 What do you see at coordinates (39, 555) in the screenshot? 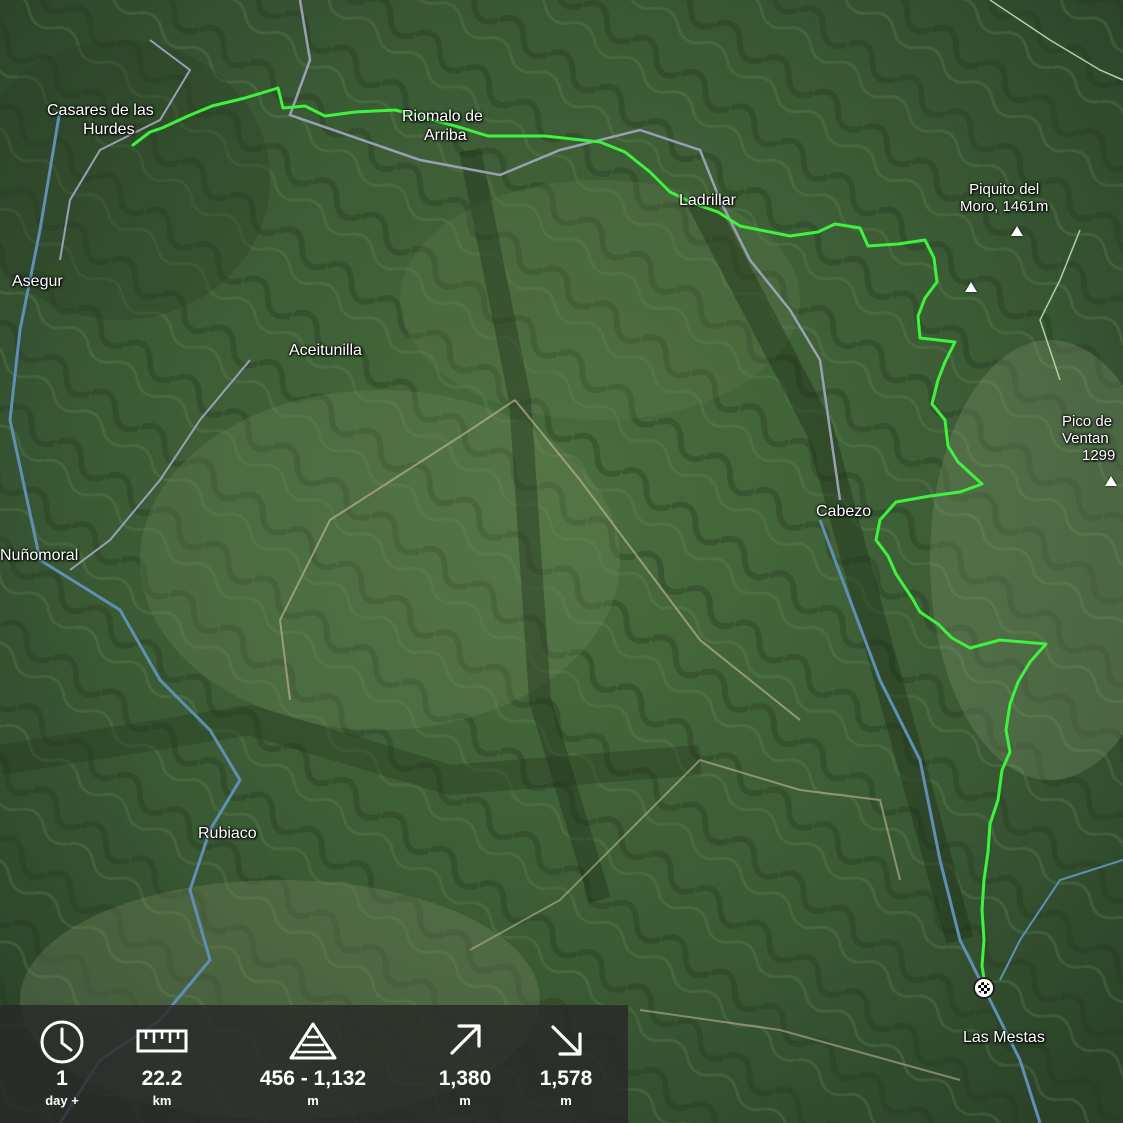
I see `place-label-nunomoral: Nuñomoral` at bounding box center [39, 555].